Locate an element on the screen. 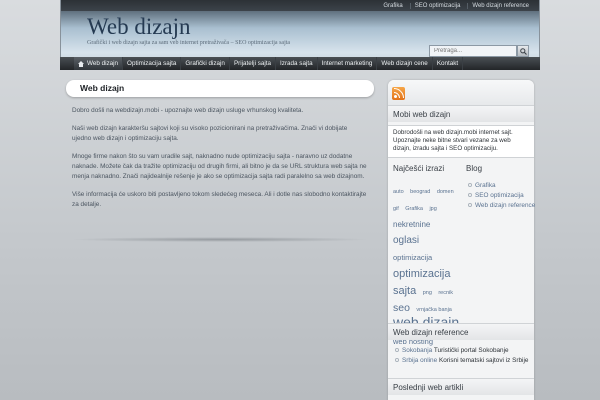 This screenshot has width=600, height=400. tag-link: Grafika is located at coordinates (414, 209).